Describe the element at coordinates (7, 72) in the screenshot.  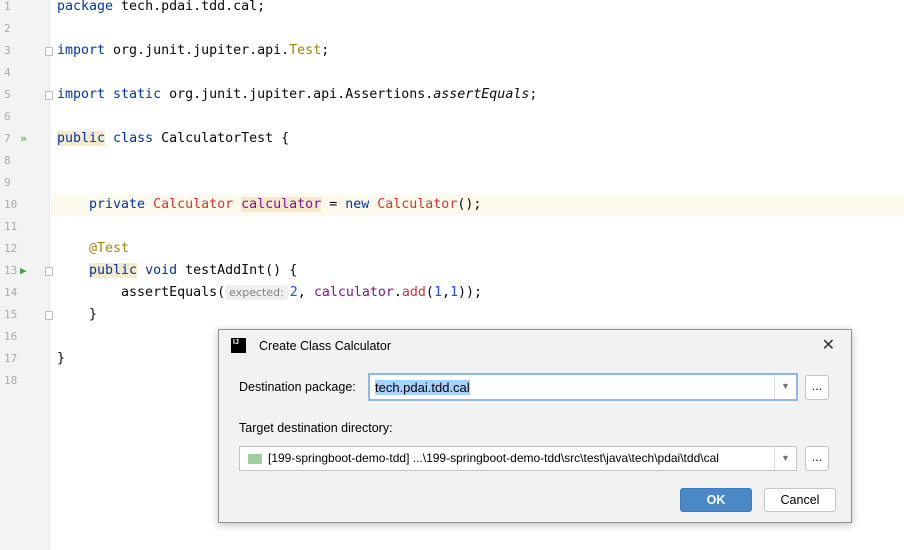
I see `line-number: 4` at that location.